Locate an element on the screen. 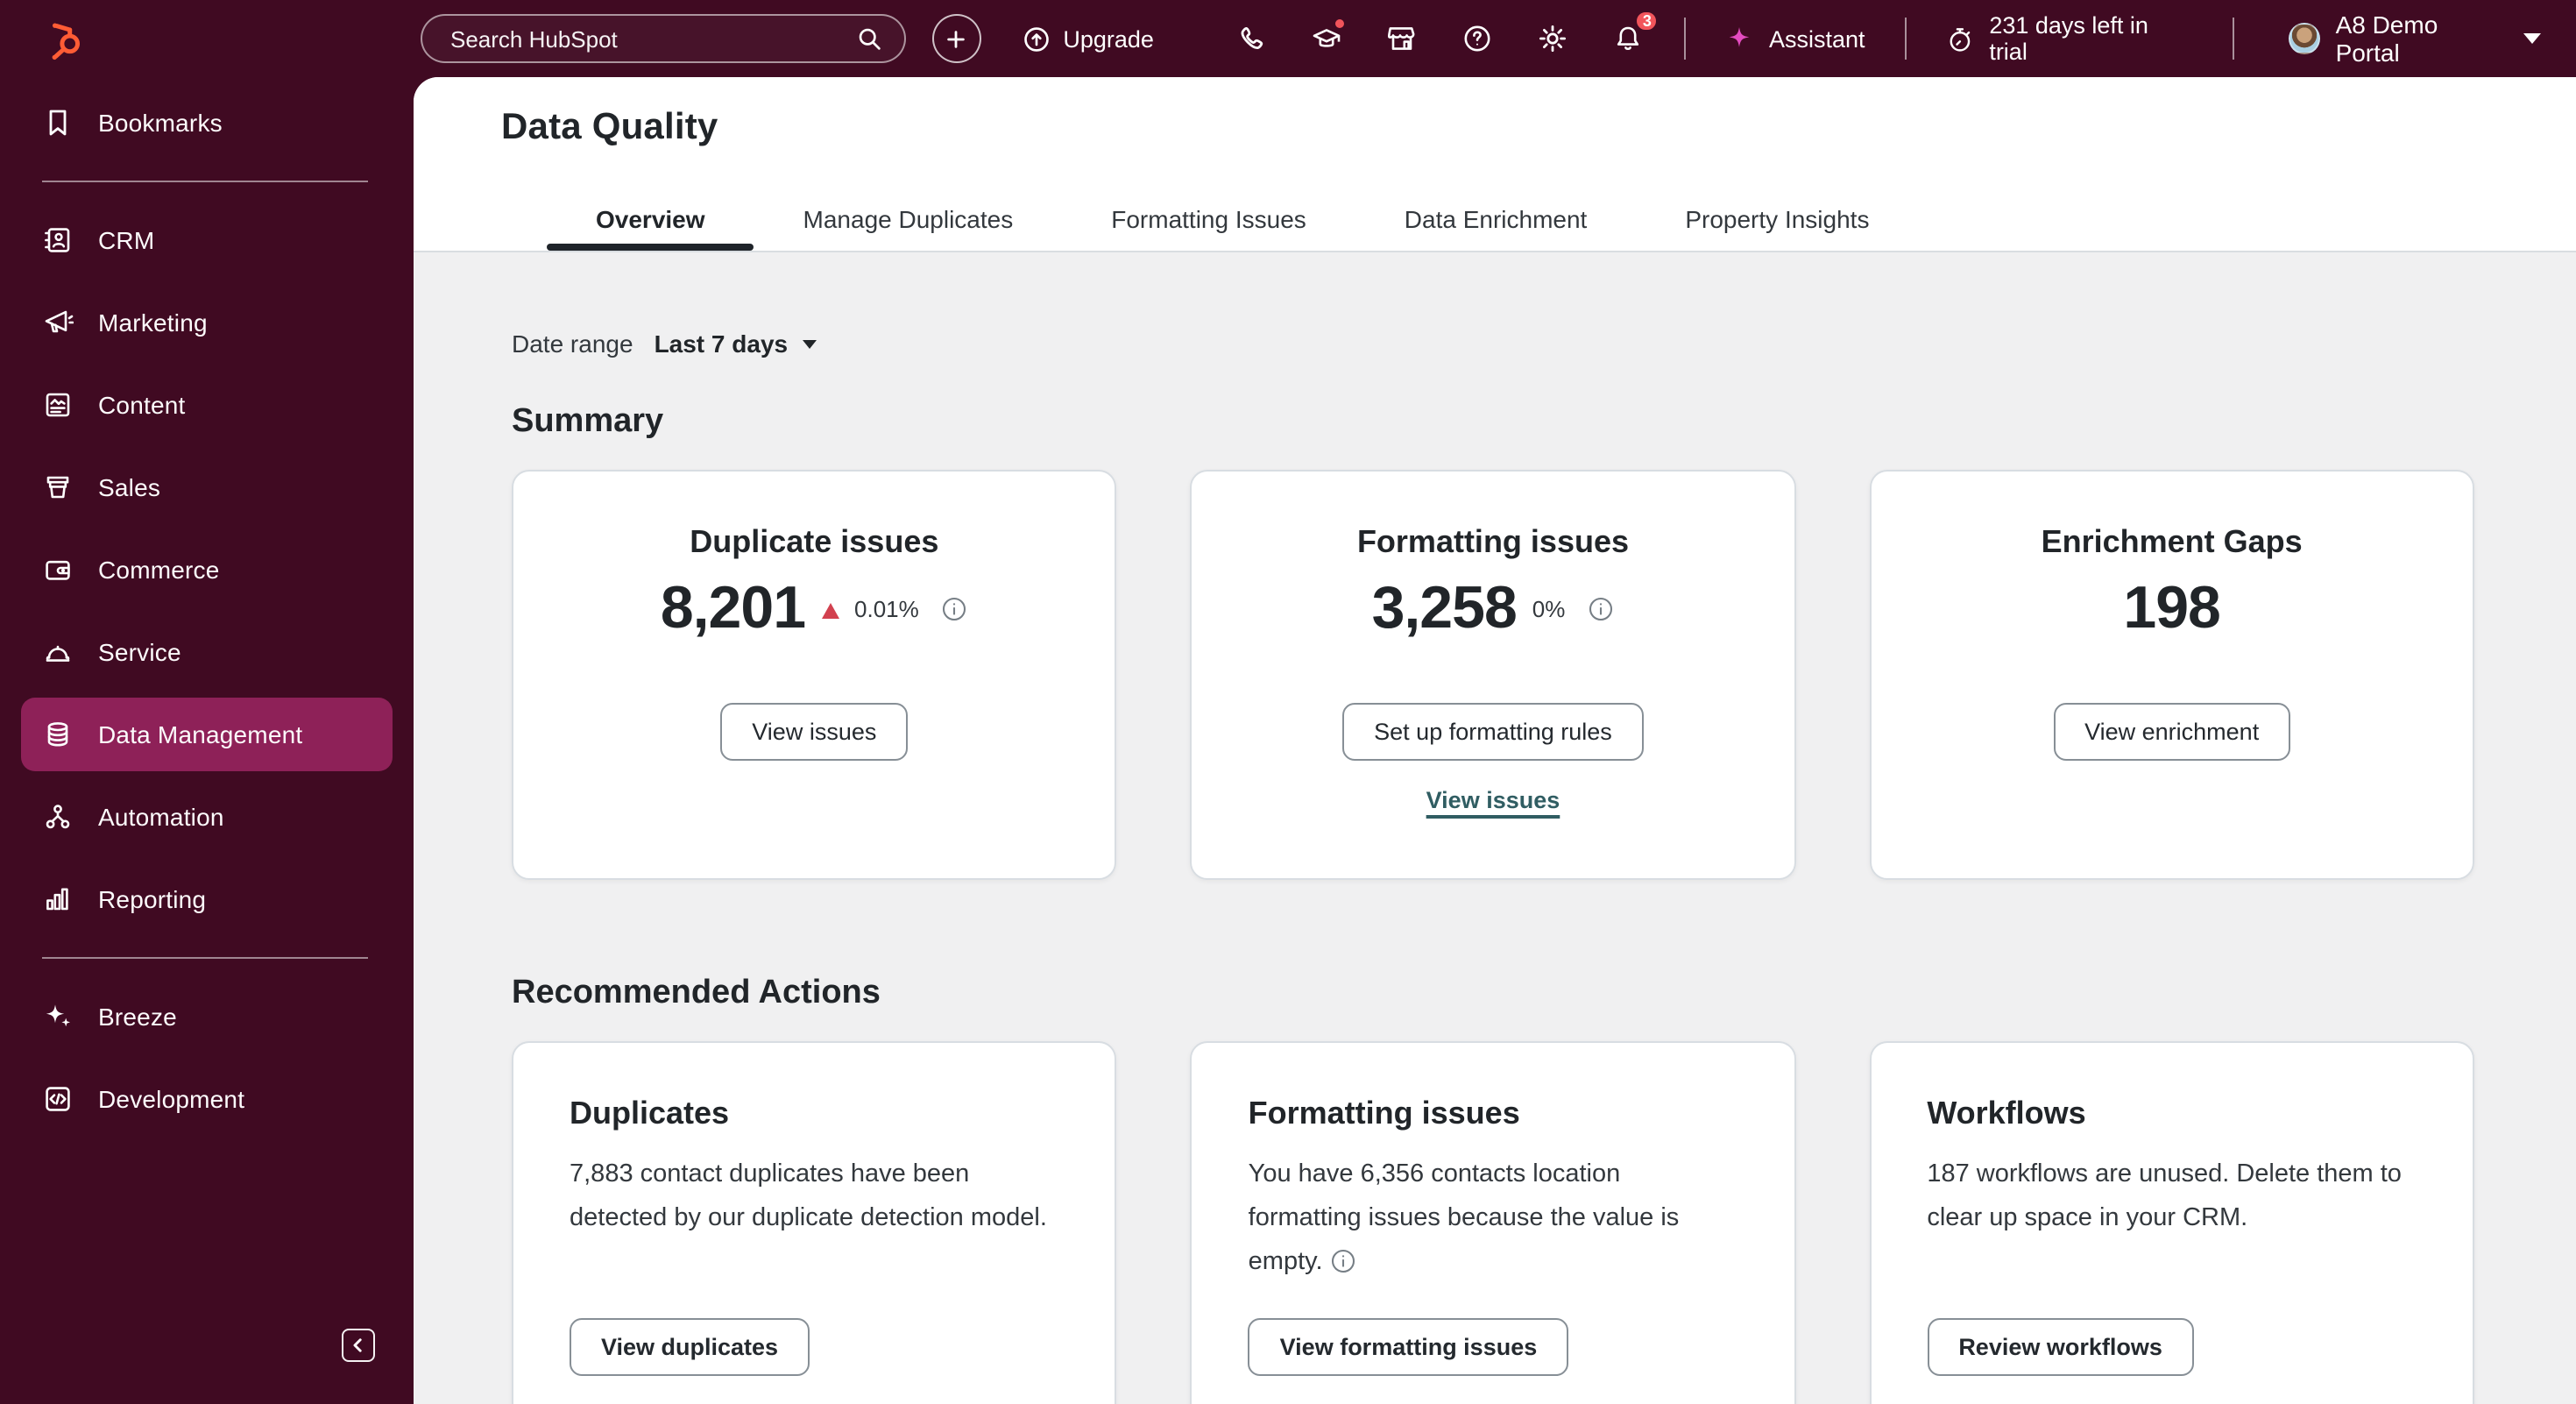  topbar: Upgrade is located at coordinates (1495, 38).